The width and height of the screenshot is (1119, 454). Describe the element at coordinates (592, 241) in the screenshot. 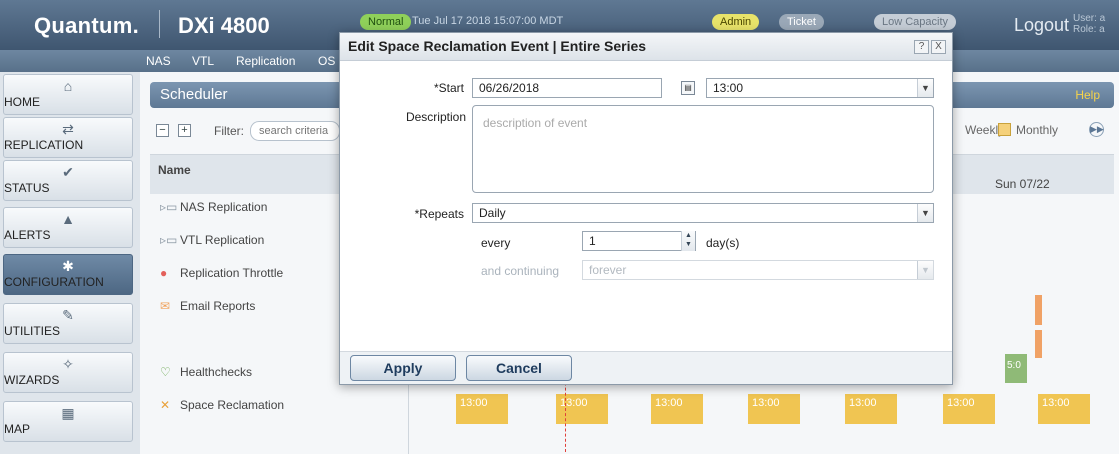

I see `every-value: 1` at that location.